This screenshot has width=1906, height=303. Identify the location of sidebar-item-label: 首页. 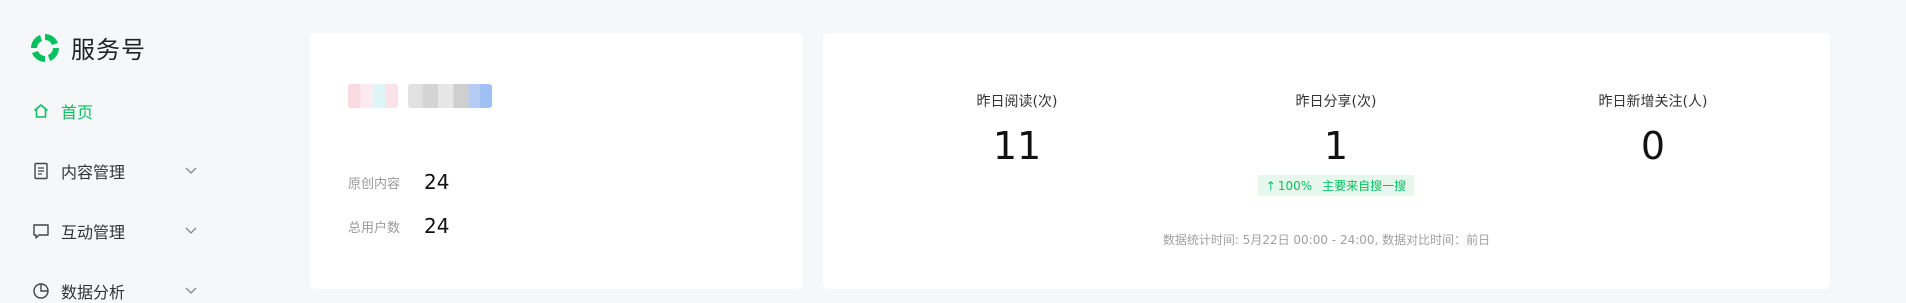
(77, 112).